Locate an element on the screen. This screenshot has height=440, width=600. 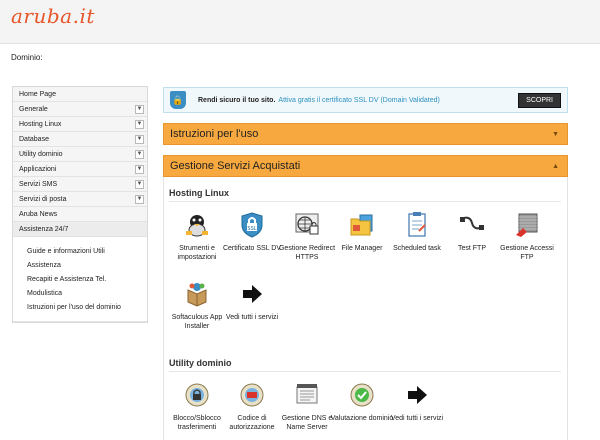
sidebar-item-label: Servizi SMS is located at coordinates (38, 184).